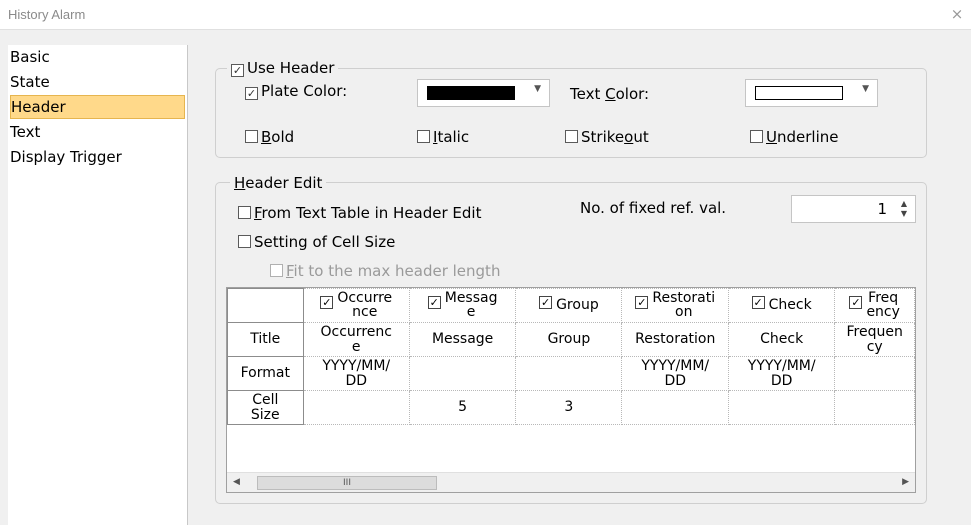  Describe the element at coordinates (874, 305) in the screenshot. I see `header-col-frequency: ✓ Freq ency` at that location.